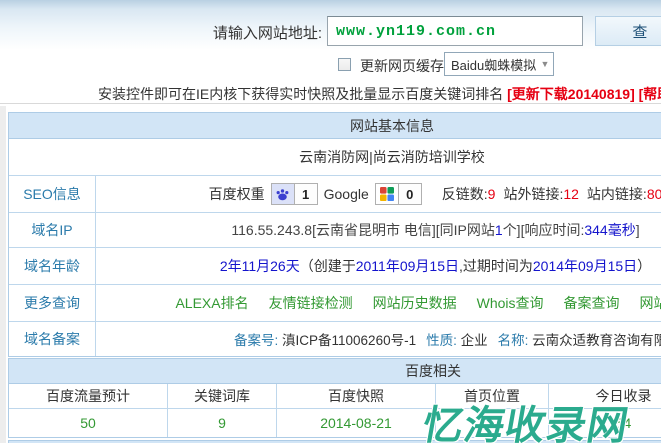 The image size is (661, 443). What do you see at coordinates (387, 194) in the screenshot?
I see `google-icon` at bounding box center [387, 194].